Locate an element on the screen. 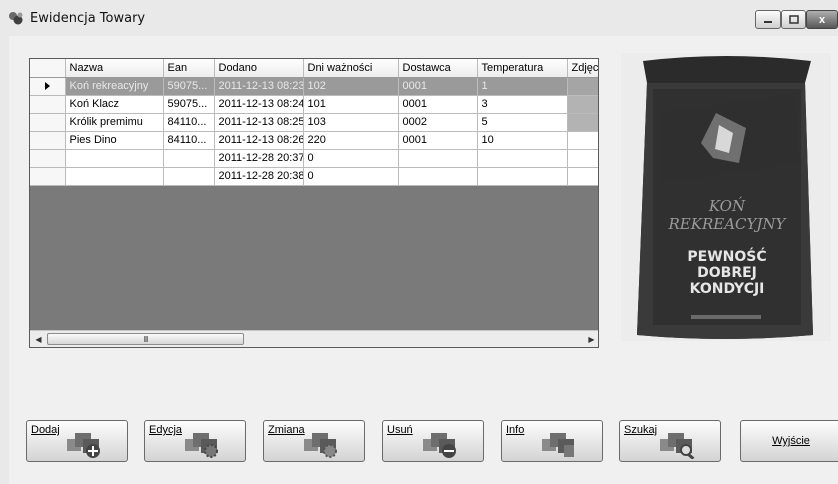 The width and height of the screenshot is (838, 484). cell-dodano: 2011-12-28 20:38 is located at coordinates (259, 176).